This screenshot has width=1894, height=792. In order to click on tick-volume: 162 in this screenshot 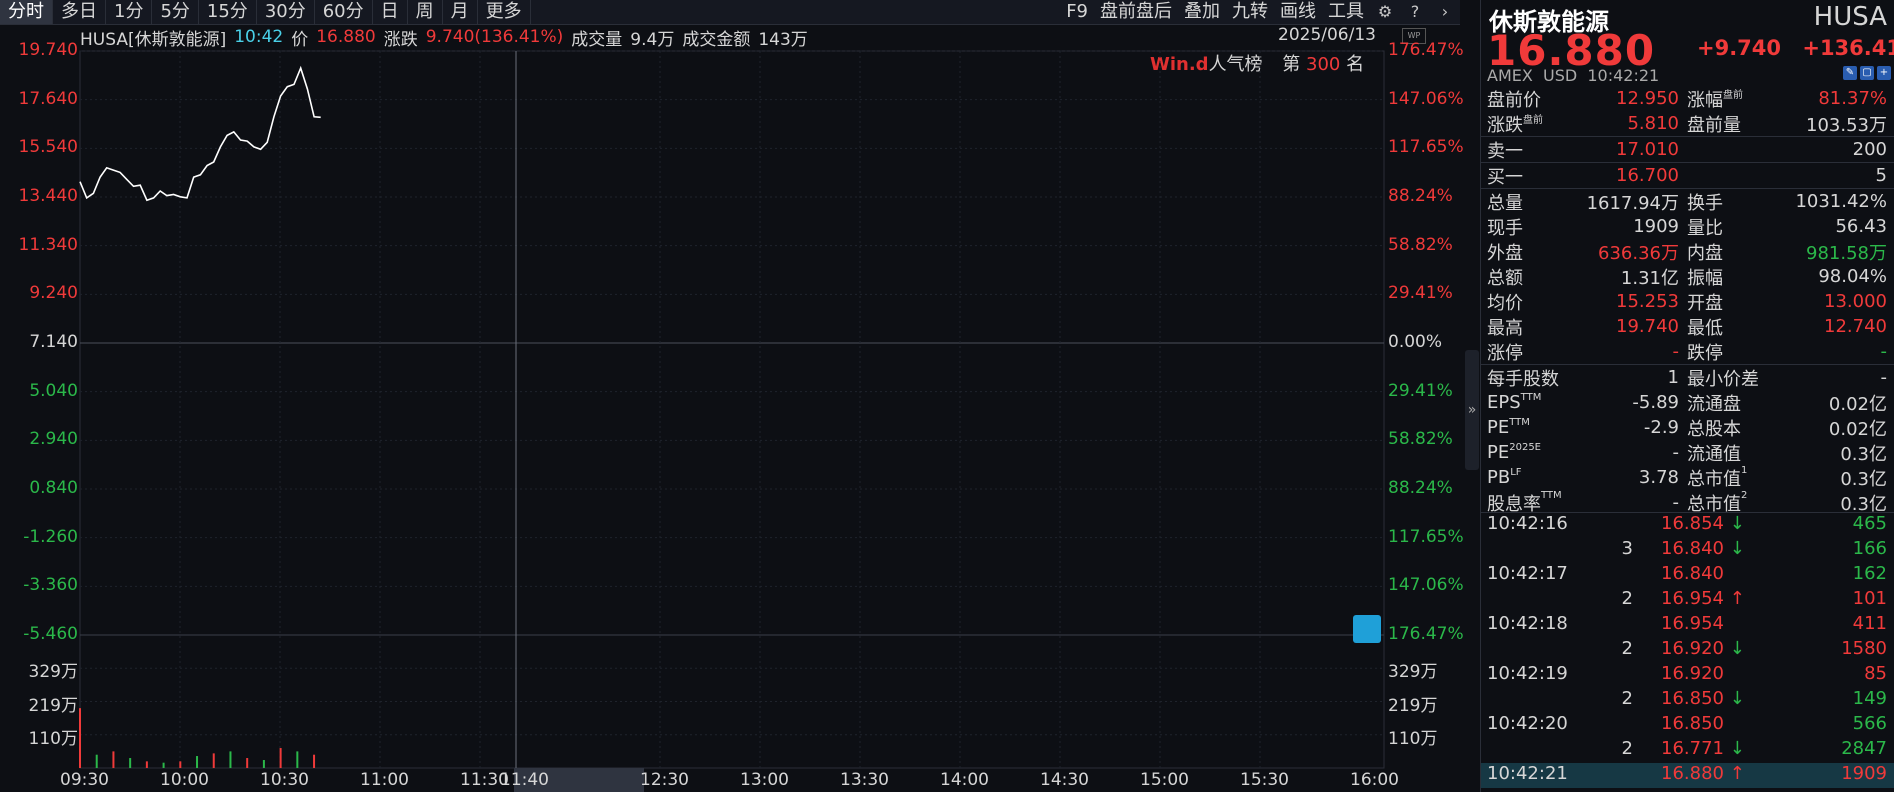, I will do `click(1869, 573)`.